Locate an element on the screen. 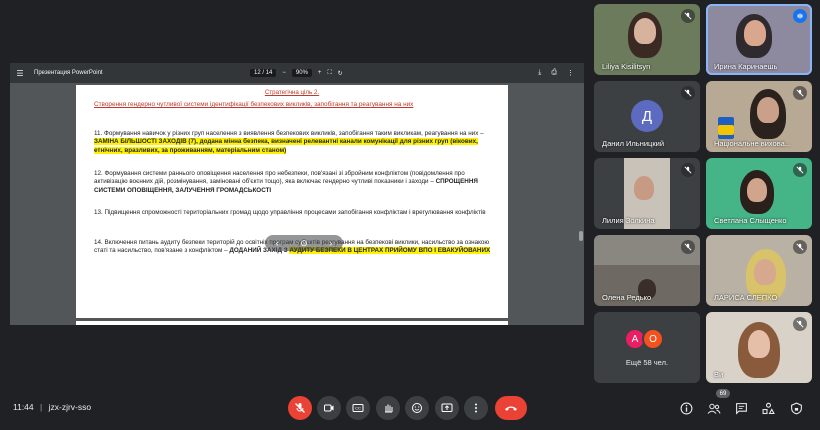 Image resolution: width=820 pixels, height=430 pixels. more-options-icon: ⋮ is located at coordinates (570, 73).